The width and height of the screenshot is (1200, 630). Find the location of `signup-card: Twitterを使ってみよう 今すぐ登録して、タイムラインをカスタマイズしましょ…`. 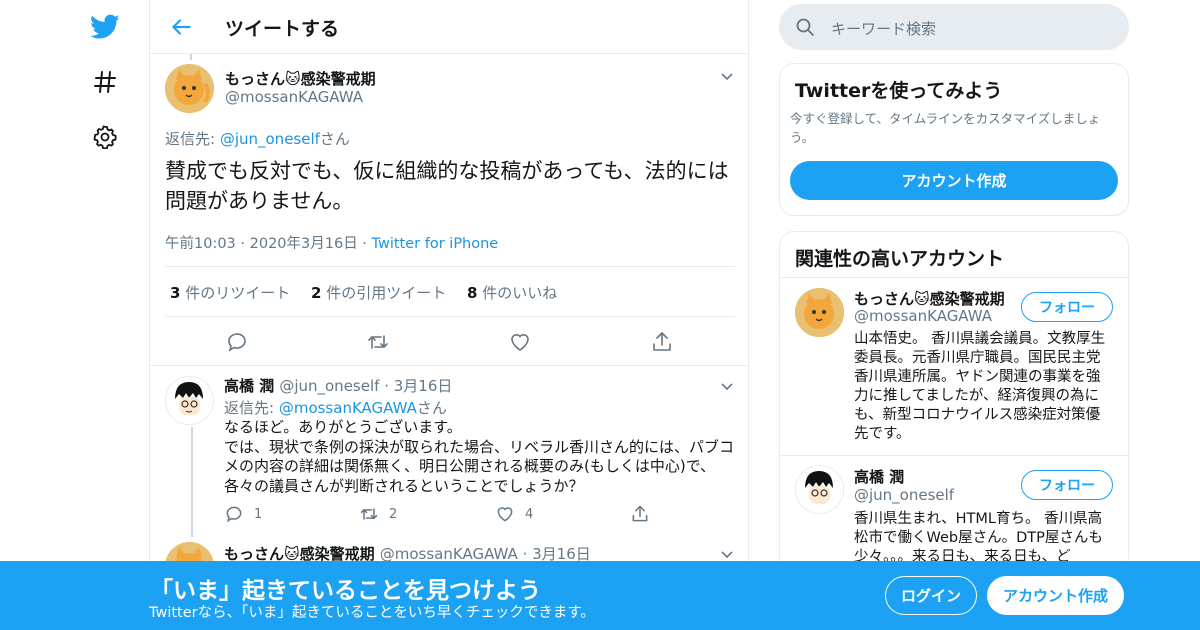

signup-card: Twitterを使ってみよう 今すぐ登録して、タイムラインをカスタマイズしましょ… is located at coordinates (954, 139).